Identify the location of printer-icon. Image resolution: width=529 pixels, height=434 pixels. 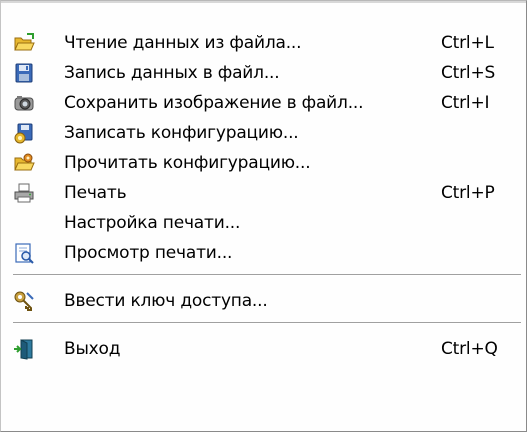
(24, 193).